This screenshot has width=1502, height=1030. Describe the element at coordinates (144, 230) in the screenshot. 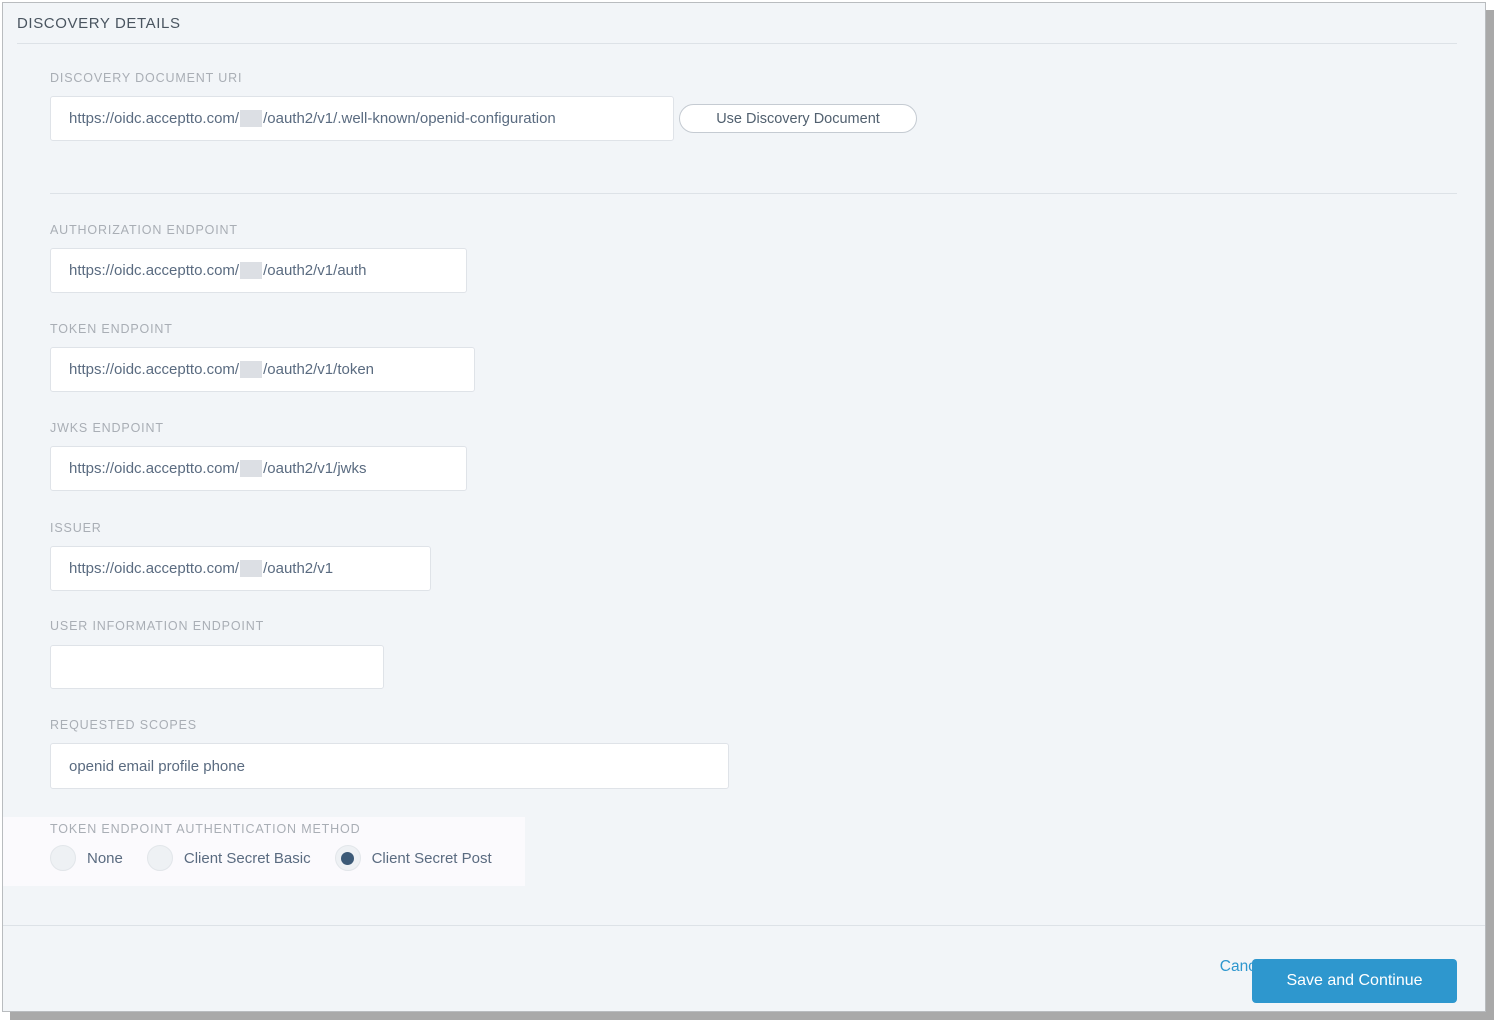

I see `authorization-endpoint-label: AUTHORIZATION ENDPOINT` at that location.